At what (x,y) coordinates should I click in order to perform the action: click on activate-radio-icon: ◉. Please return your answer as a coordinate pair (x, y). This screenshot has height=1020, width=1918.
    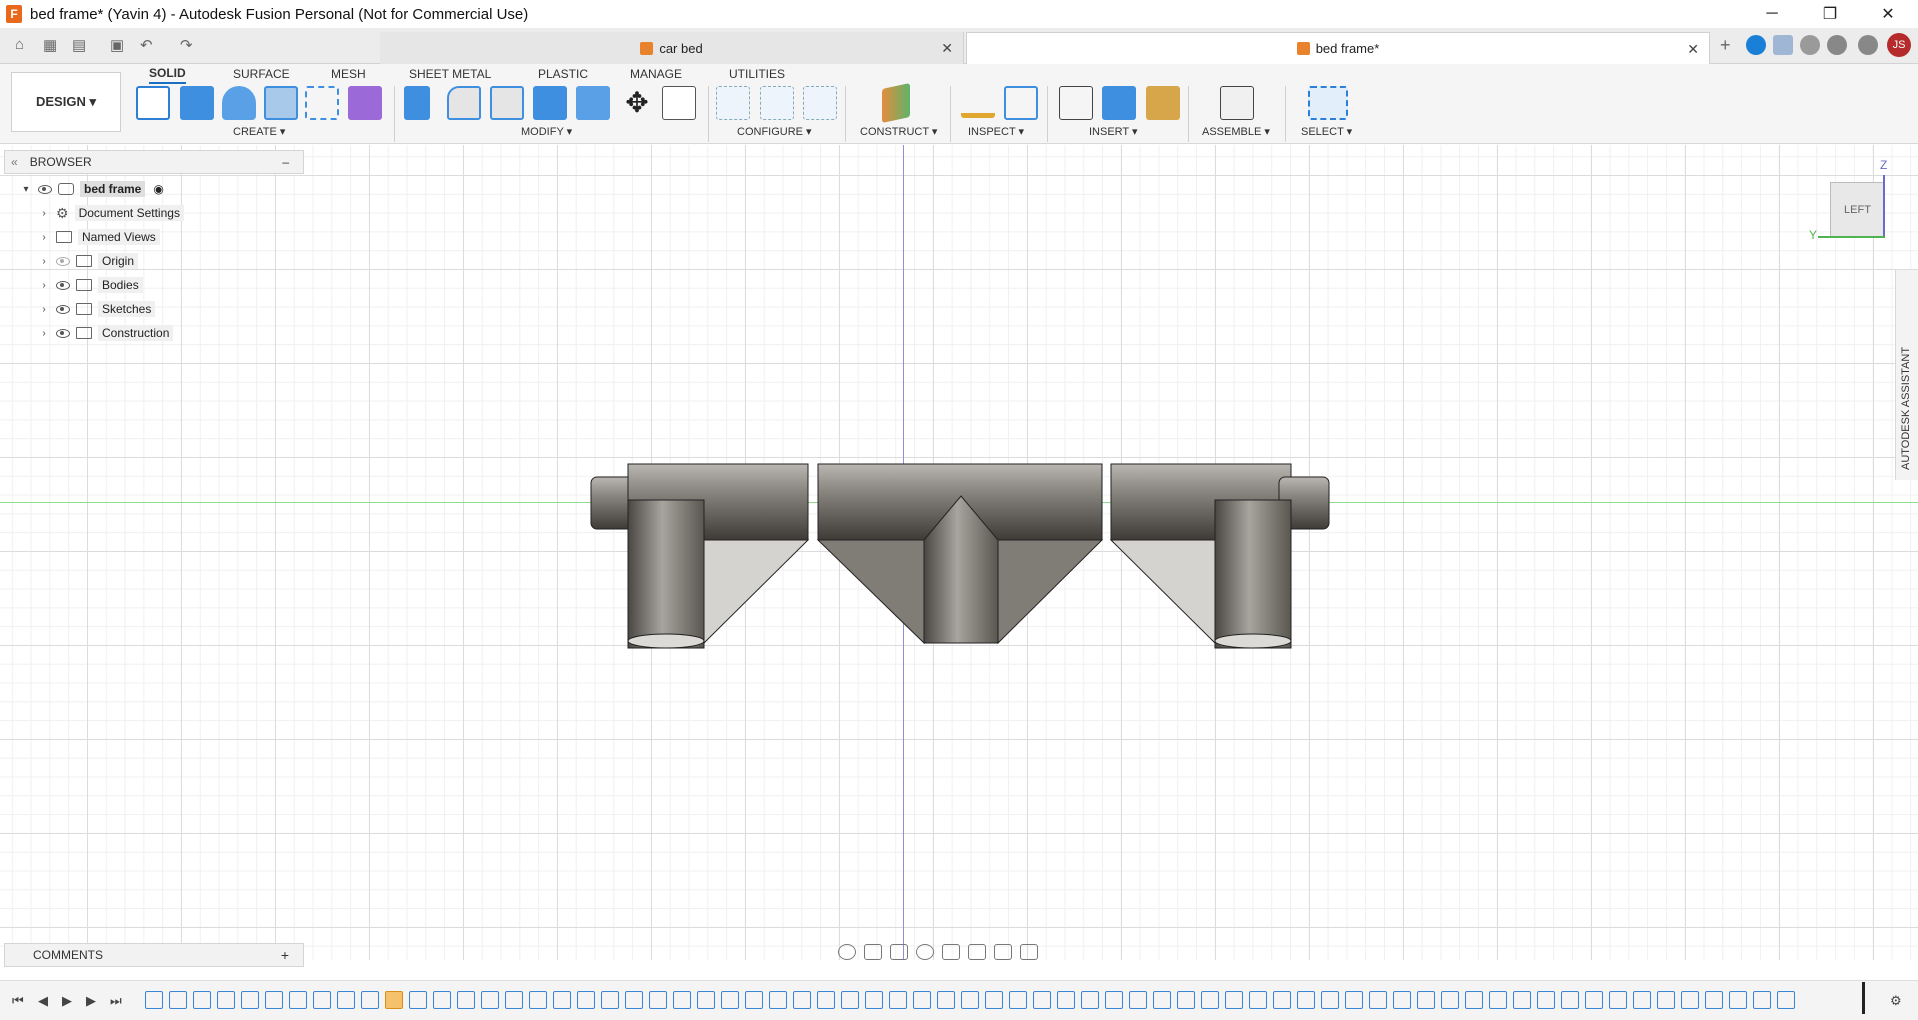
    Looking at the image, I should click on (158, 189).